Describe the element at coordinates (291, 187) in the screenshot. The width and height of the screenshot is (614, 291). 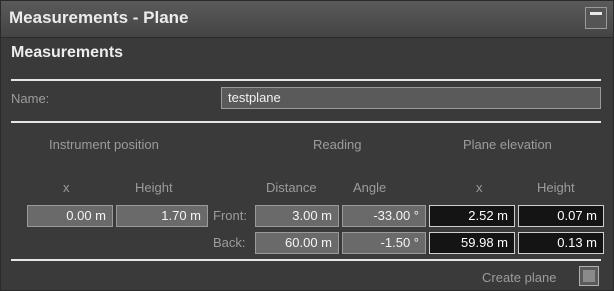
I see `column-distance: Distance` at that location.